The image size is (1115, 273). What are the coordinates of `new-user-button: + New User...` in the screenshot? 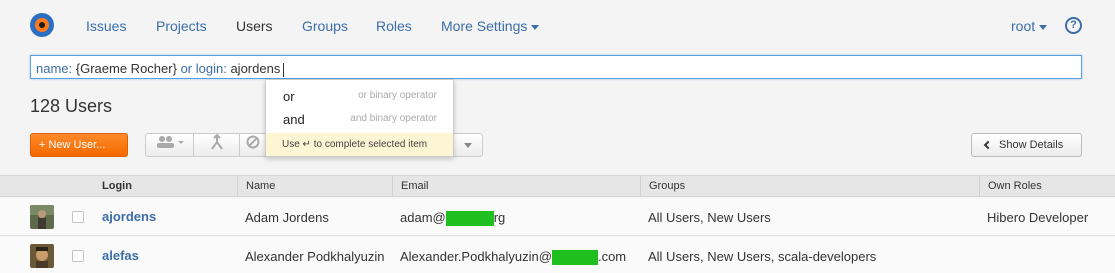 It's located at (79, 145).